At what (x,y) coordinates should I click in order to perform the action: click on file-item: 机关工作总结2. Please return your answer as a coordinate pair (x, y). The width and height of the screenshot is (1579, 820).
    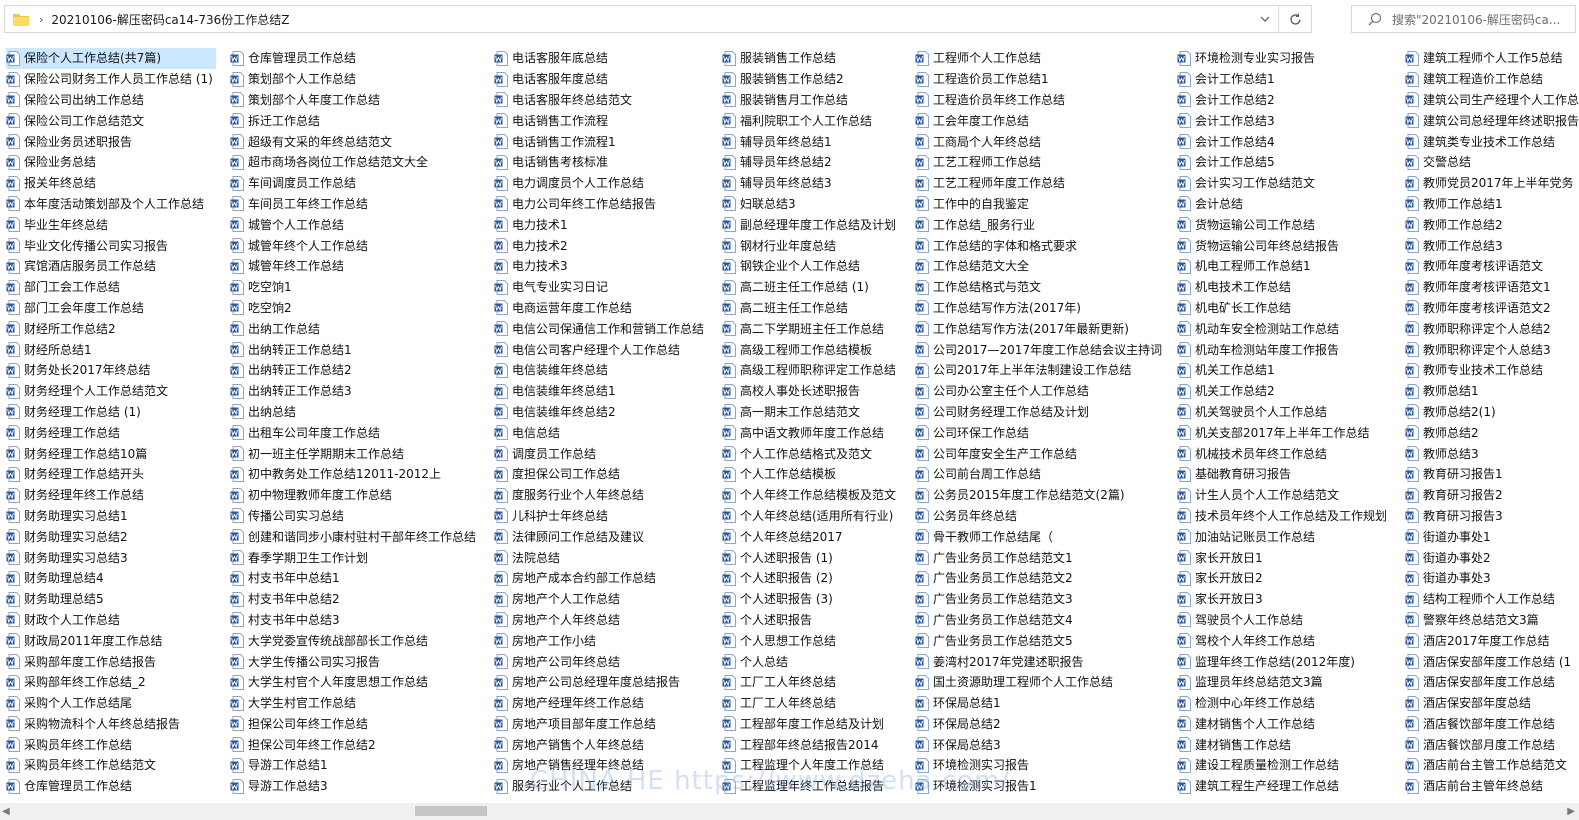
    Looking at the image, I should click on (1289, 391).